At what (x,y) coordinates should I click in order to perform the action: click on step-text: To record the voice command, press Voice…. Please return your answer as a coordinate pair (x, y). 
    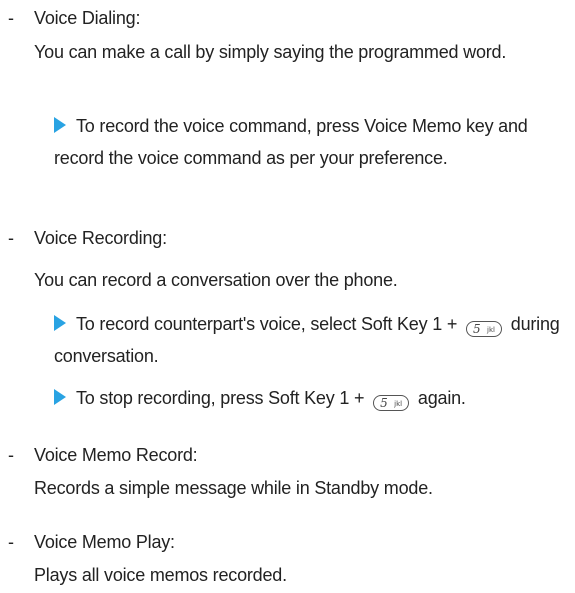
    Looking at the image, I should click on (291, 142).